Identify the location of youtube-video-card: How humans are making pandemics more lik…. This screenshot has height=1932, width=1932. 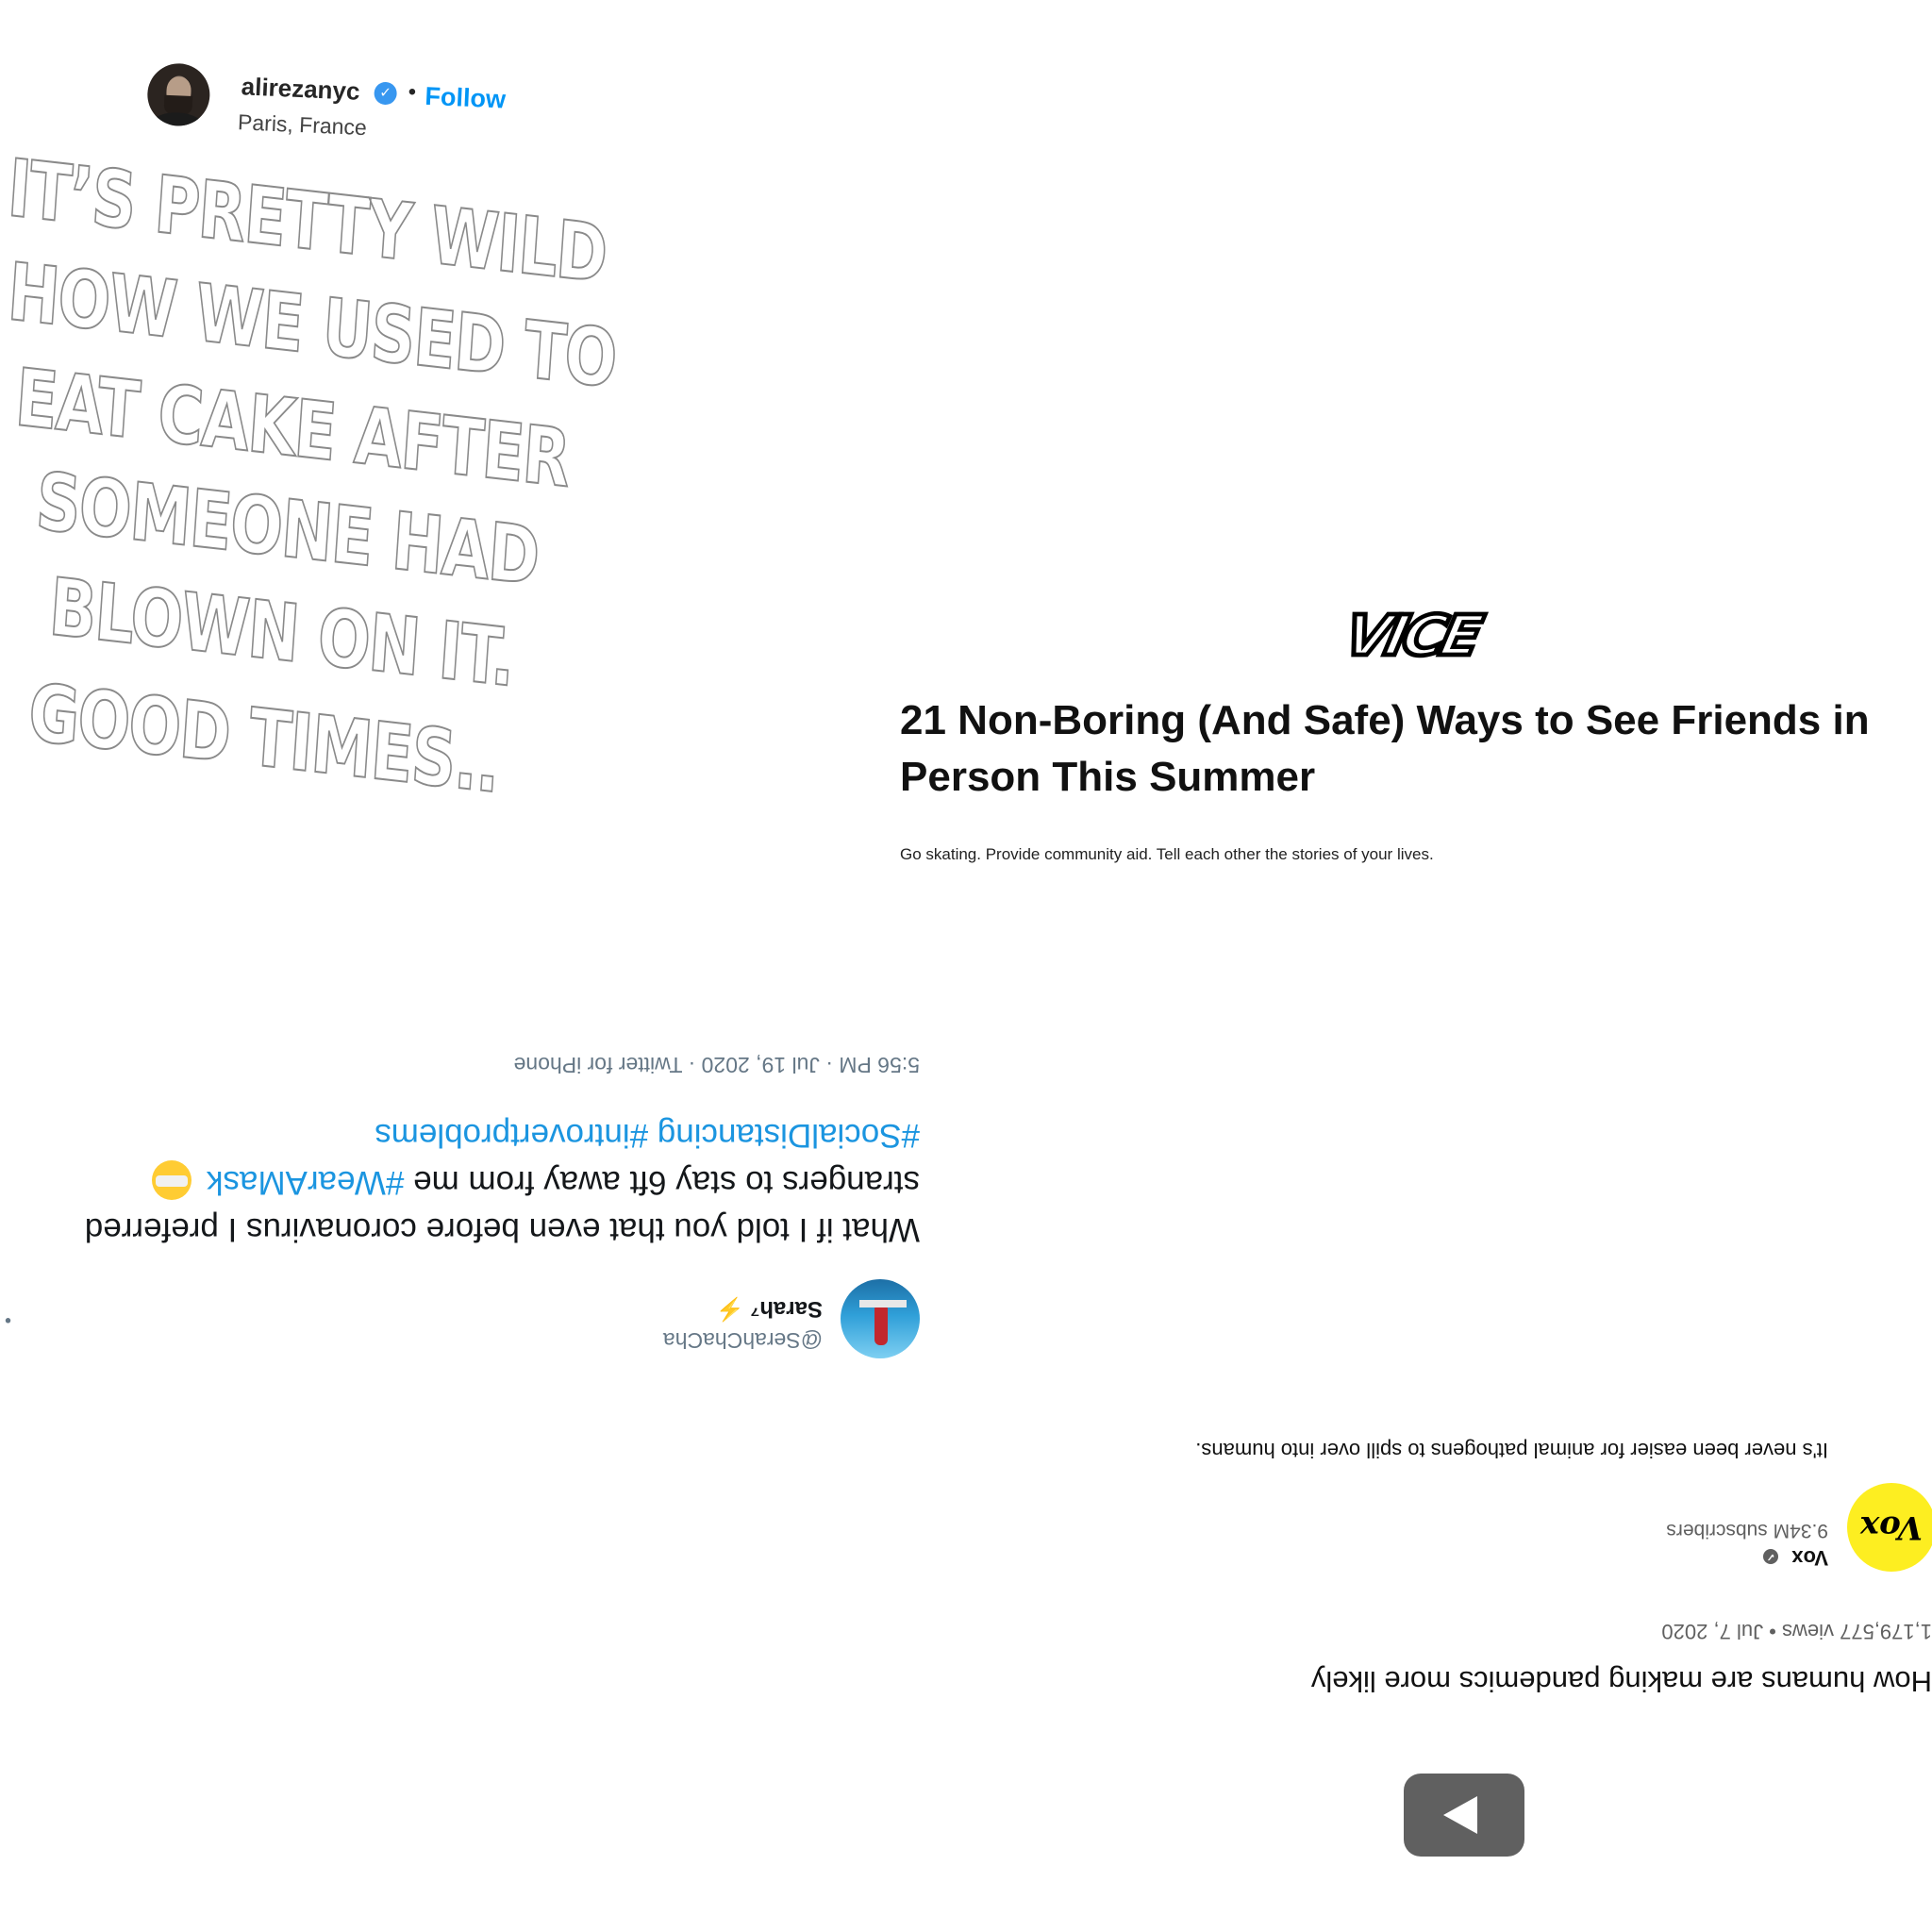
(1564, 1642).